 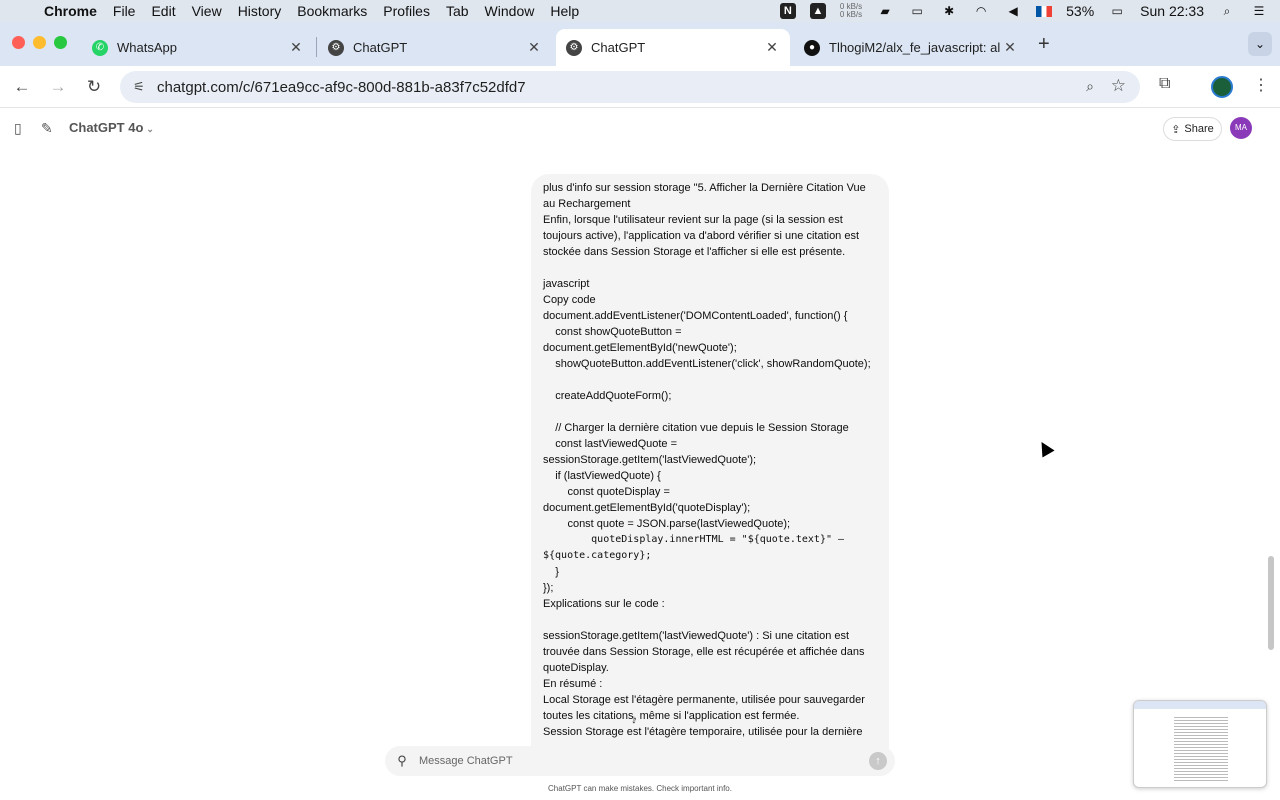 I want to click on menu-file: File, so click(x=124, y=11).